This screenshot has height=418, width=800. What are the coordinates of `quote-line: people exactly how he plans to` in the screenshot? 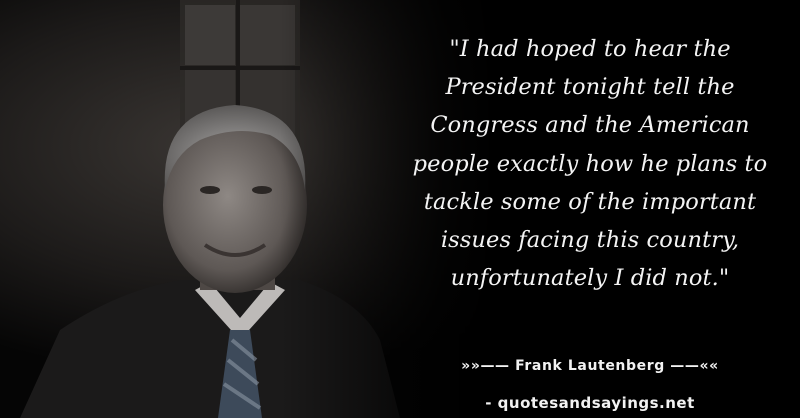 It's located at (590, 163).